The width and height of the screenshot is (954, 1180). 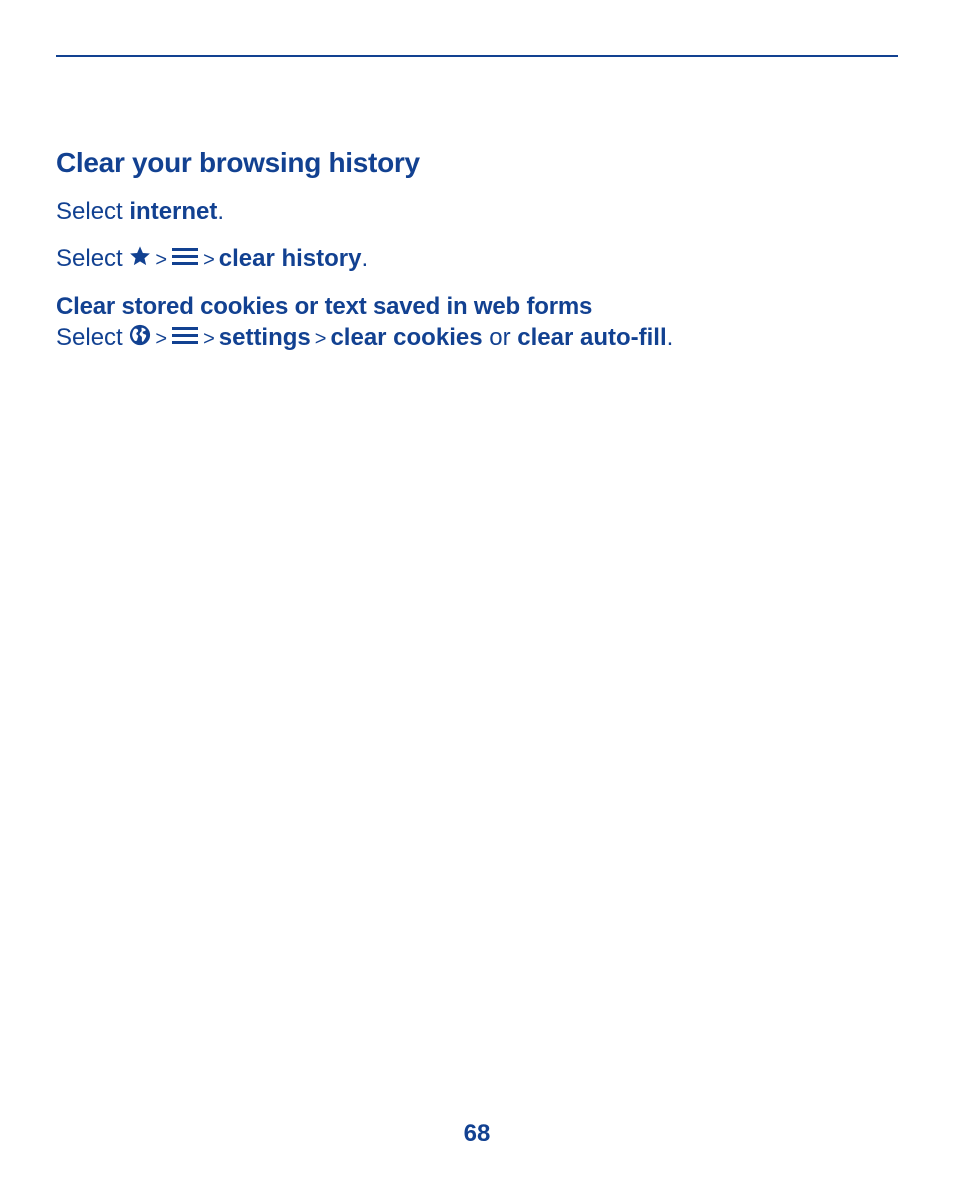 I want to click on globe-icon, so click(x=140, y=339).